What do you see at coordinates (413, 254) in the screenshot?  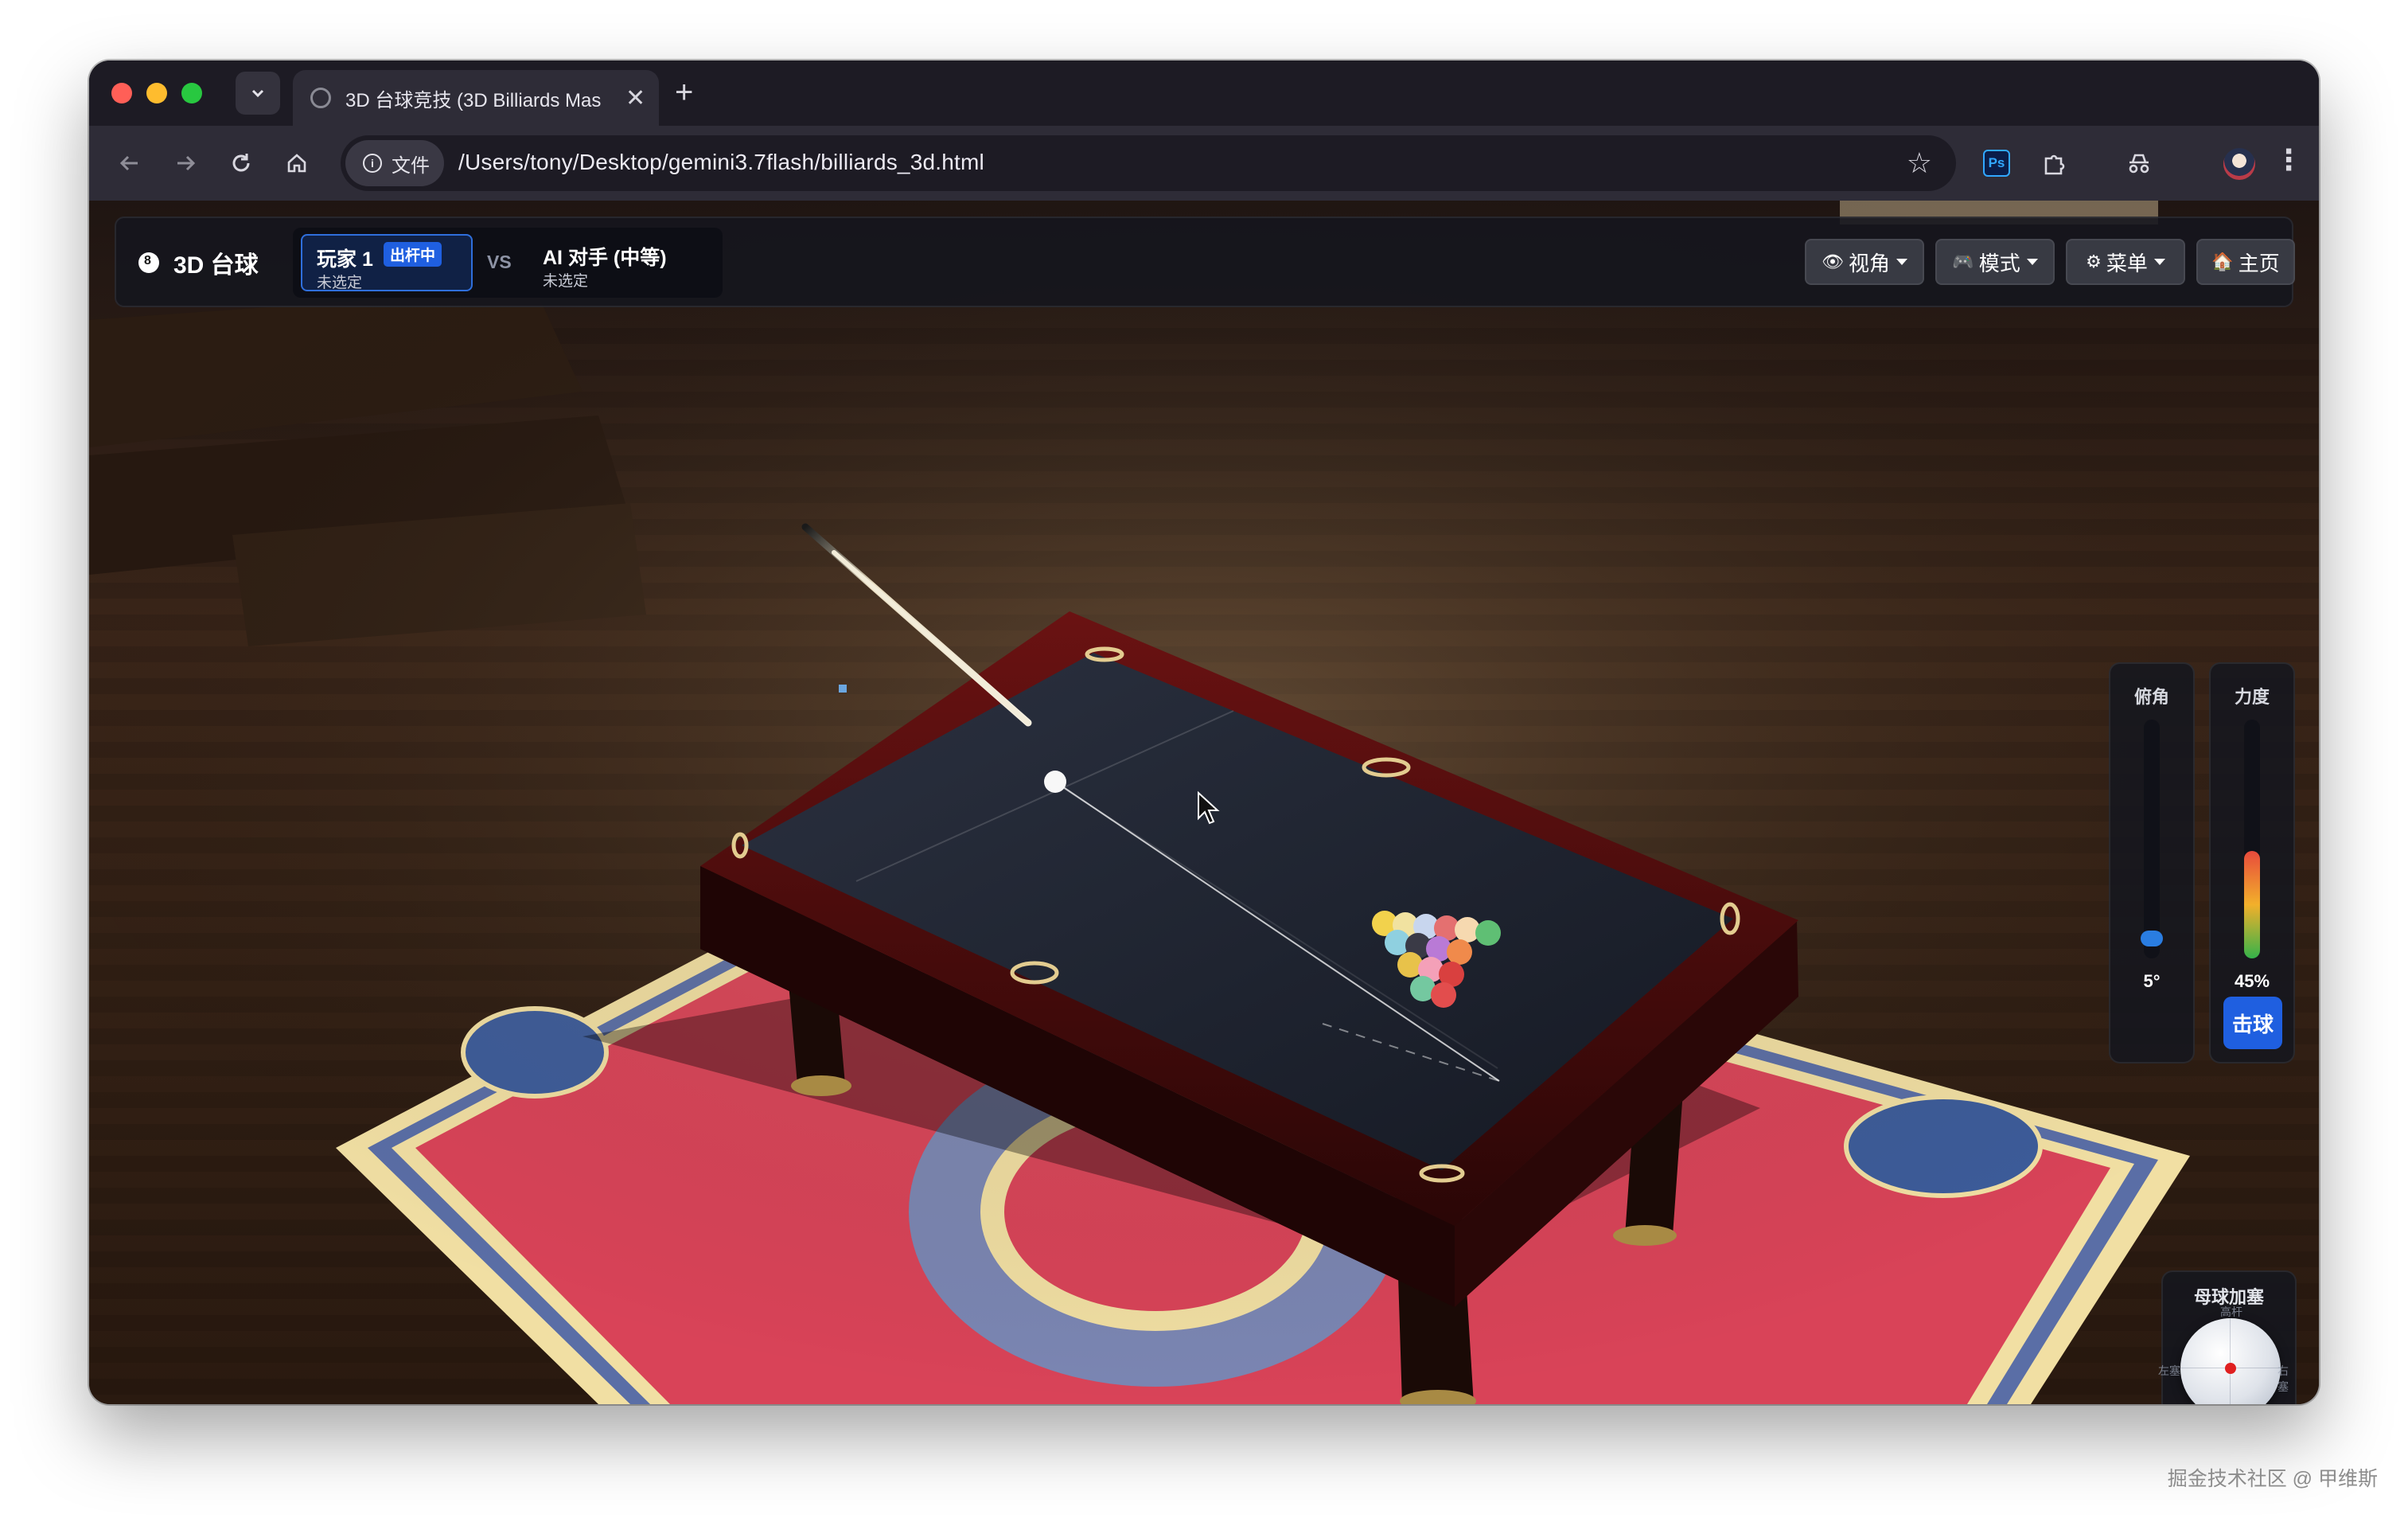 I see `turn-badge: 出杆中` at bounding box center [413, 254].